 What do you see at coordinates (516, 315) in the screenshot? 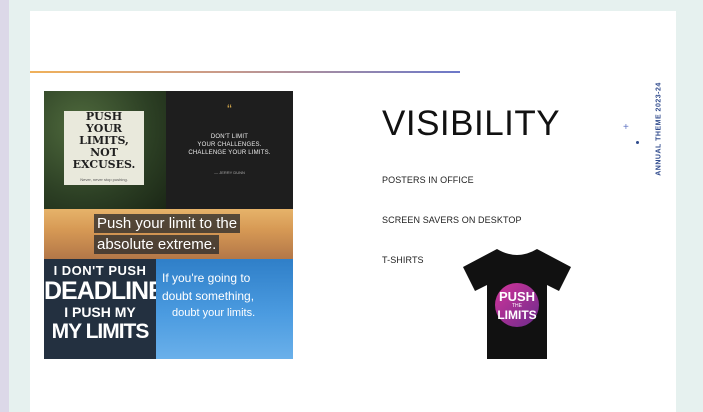
I see `tshirt-print-bottom: LIMITS` at bounding box center [516, 315].